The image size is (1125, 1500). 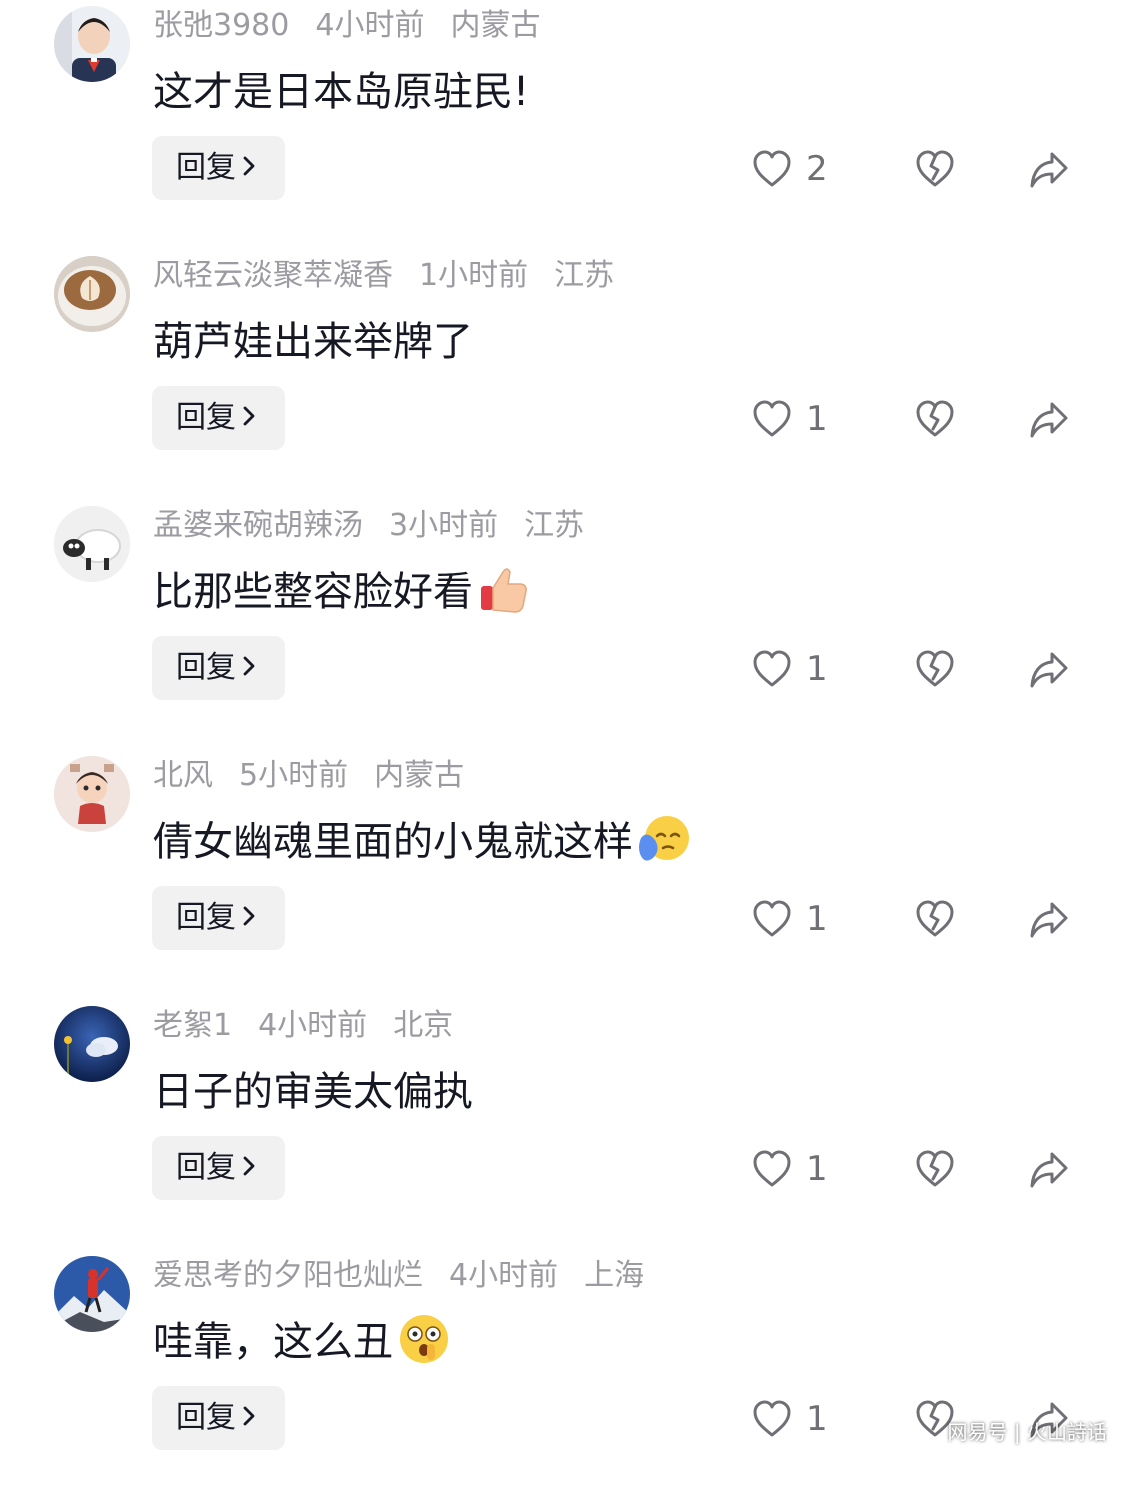 I want to click on comment-text: 倩女幽魂里面的小鬼就这样, so click(x=422, y=842).